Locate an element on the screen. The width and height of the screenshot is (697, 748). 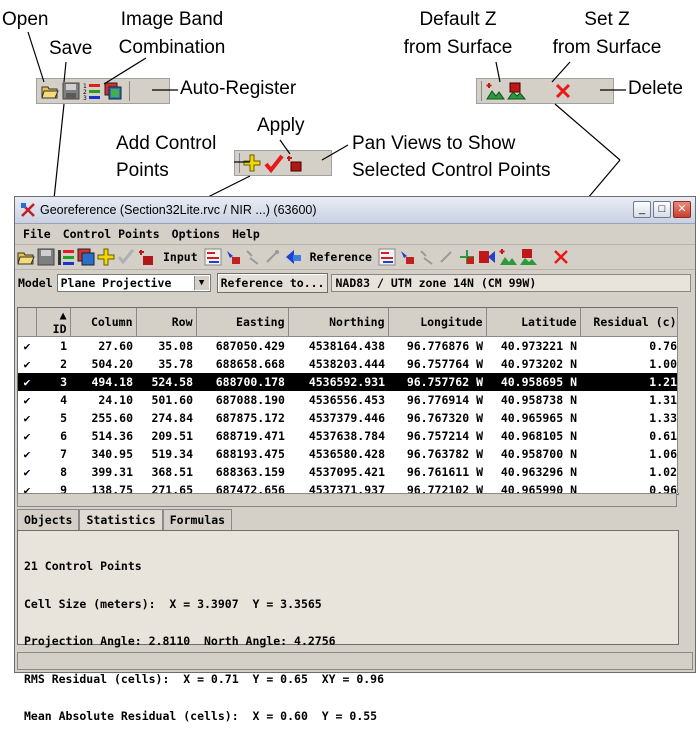
table-cell-res: 0.76 is located at coordinates (663, 346).